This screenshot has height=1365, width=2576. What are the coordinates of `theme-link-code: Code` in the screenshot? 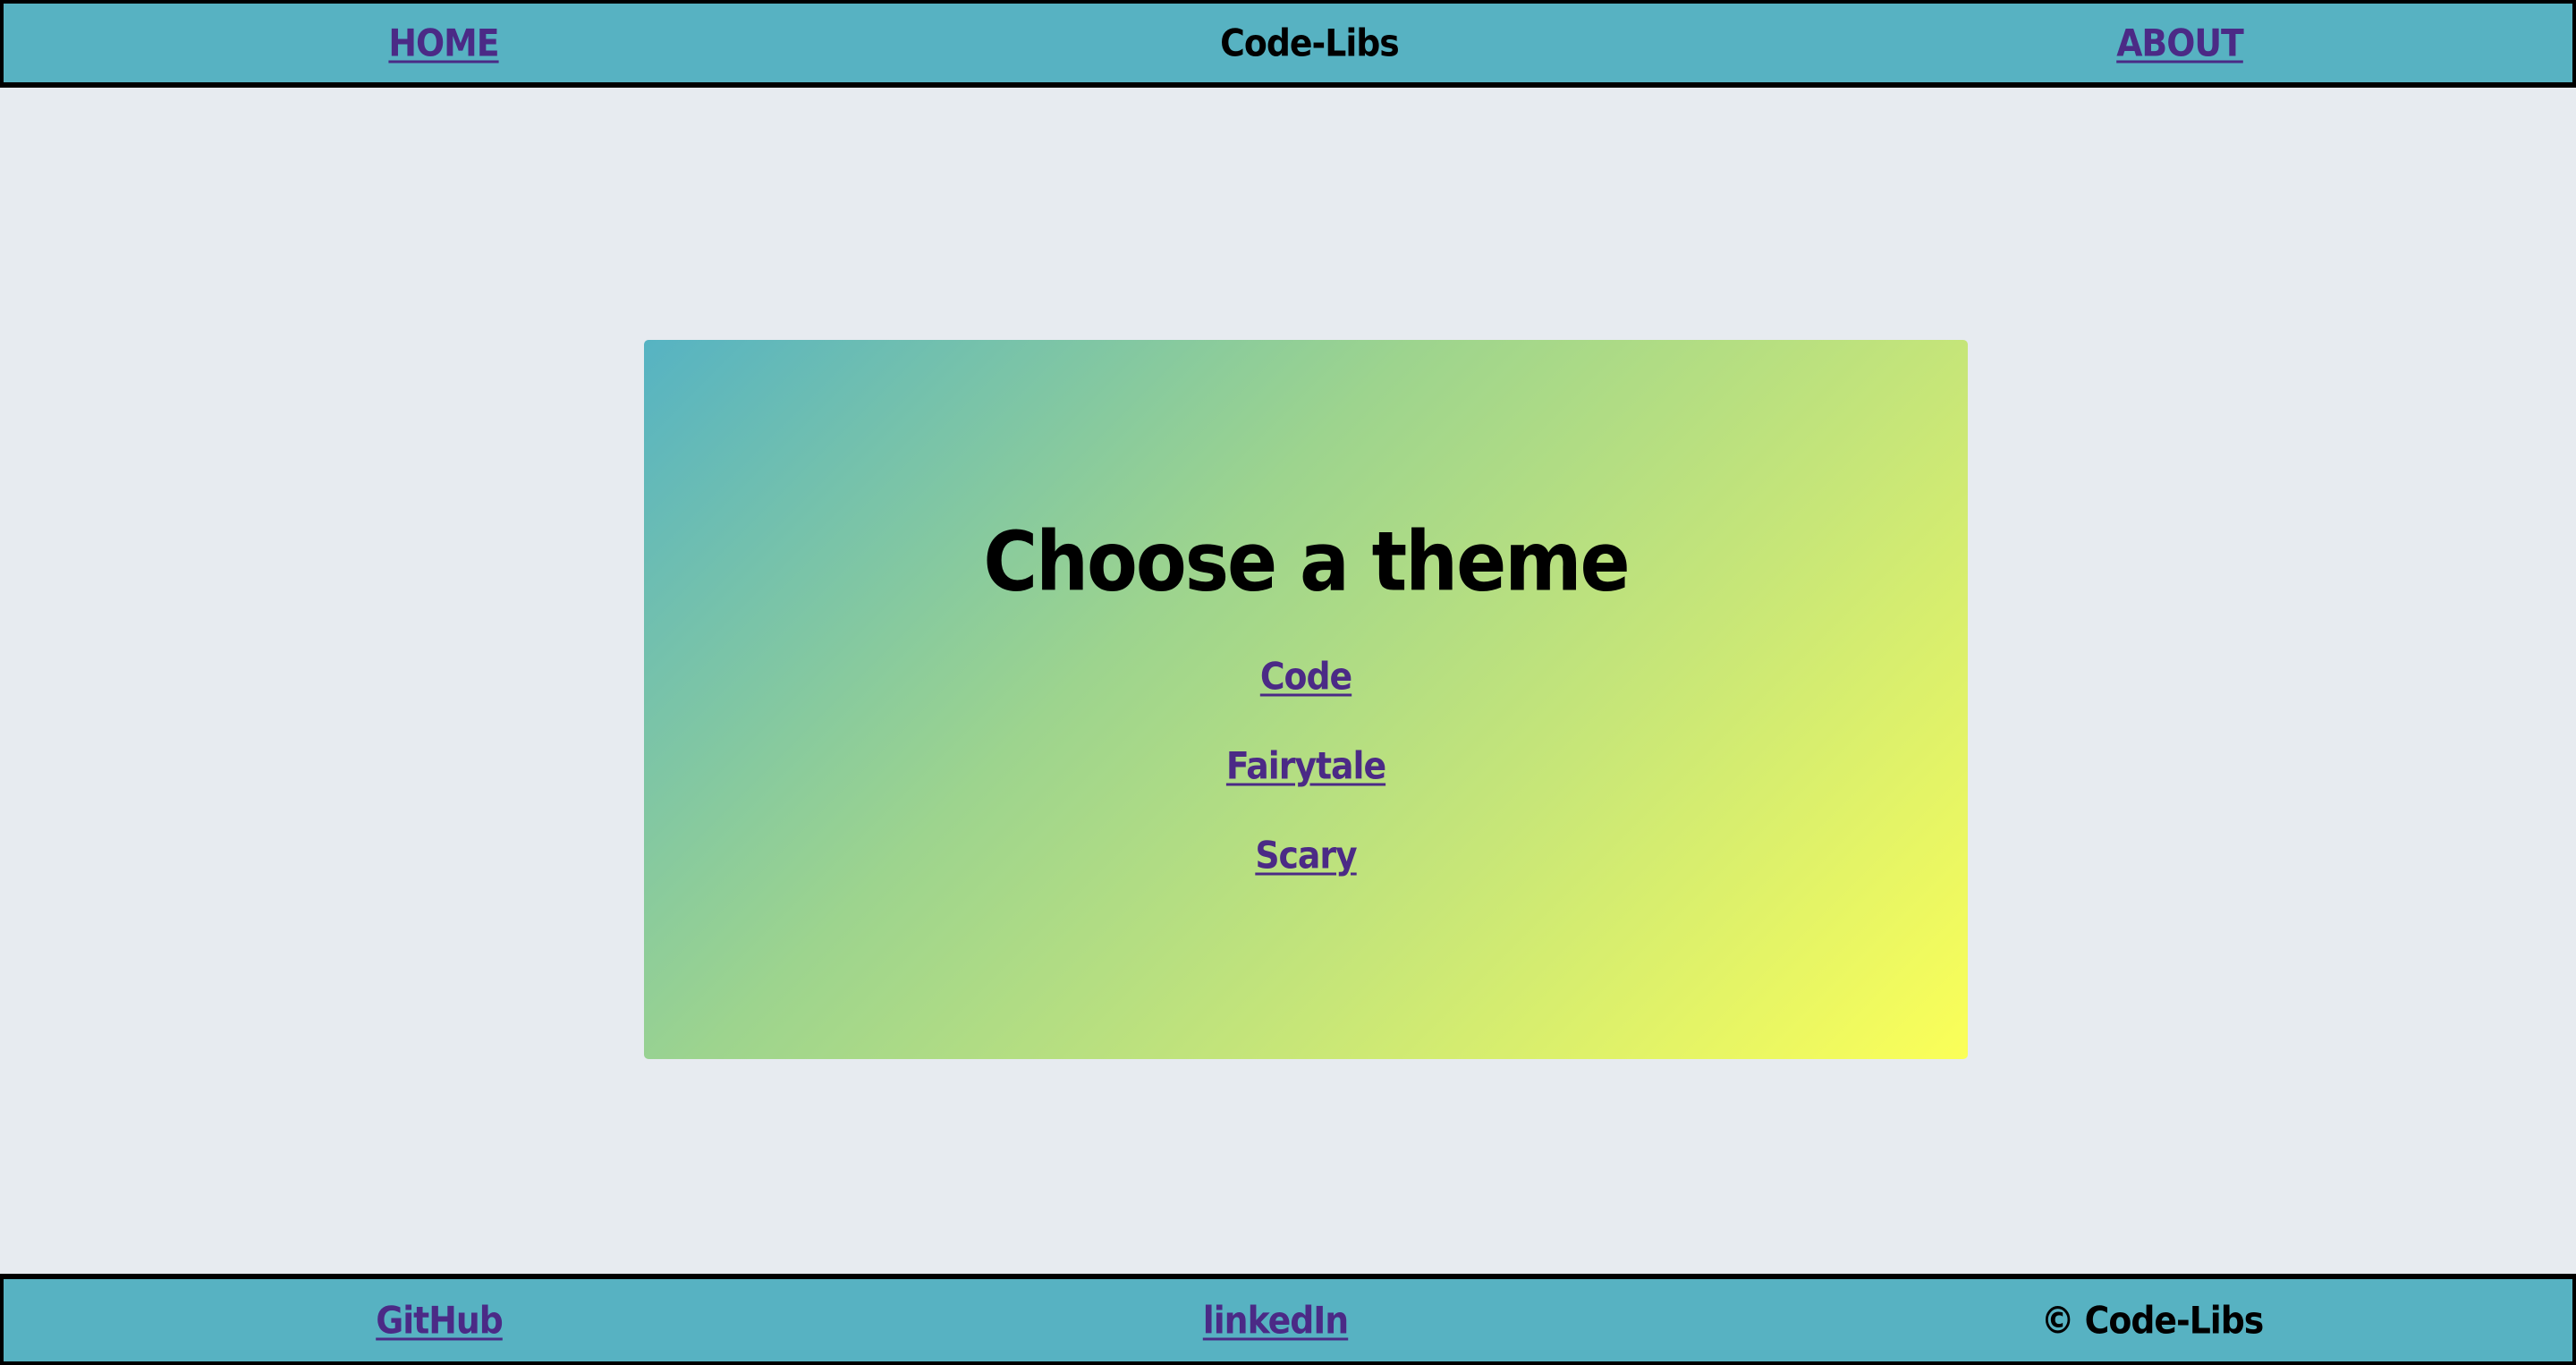 It's located at (1306, 677).